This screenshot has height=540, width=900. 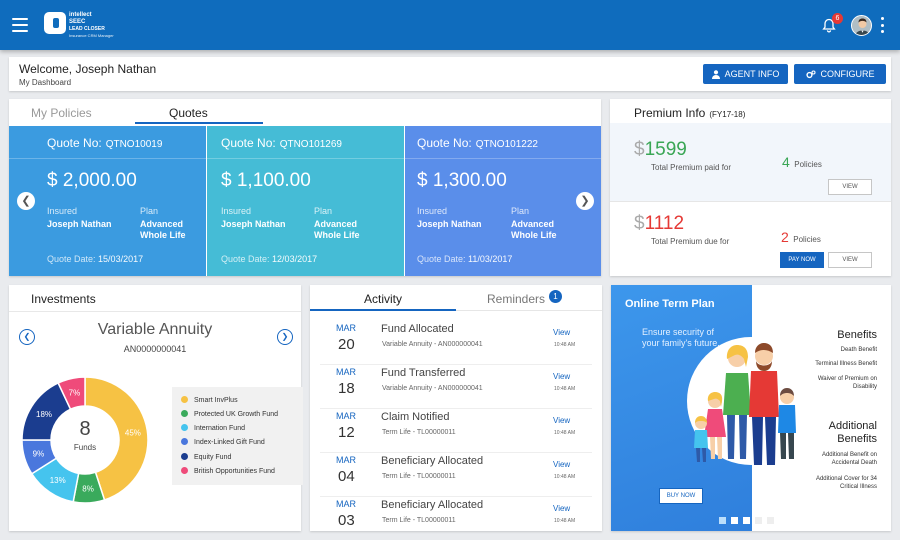 What do you see at coordinates (516, 299) in the screenshot?
I see `tab-reminders: Reminders` at bounding box center [516, 299].